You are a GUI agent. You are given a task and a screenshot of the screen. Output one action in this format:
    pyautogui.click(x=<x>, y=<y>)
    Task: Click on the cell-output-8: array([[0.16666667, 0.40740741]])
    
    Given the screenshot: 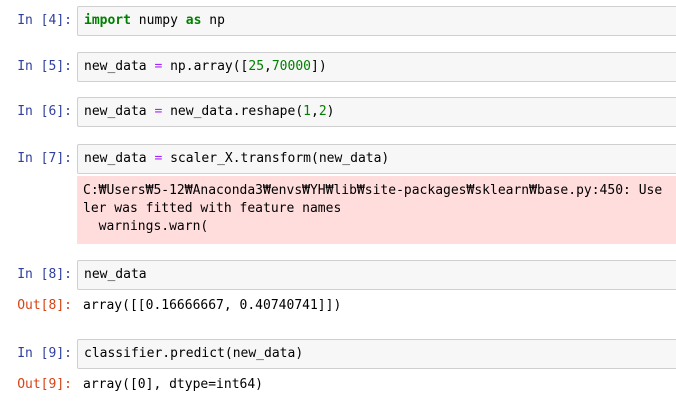 What is the action you would take?
    pyautogui.click(x=212, y=305)
    